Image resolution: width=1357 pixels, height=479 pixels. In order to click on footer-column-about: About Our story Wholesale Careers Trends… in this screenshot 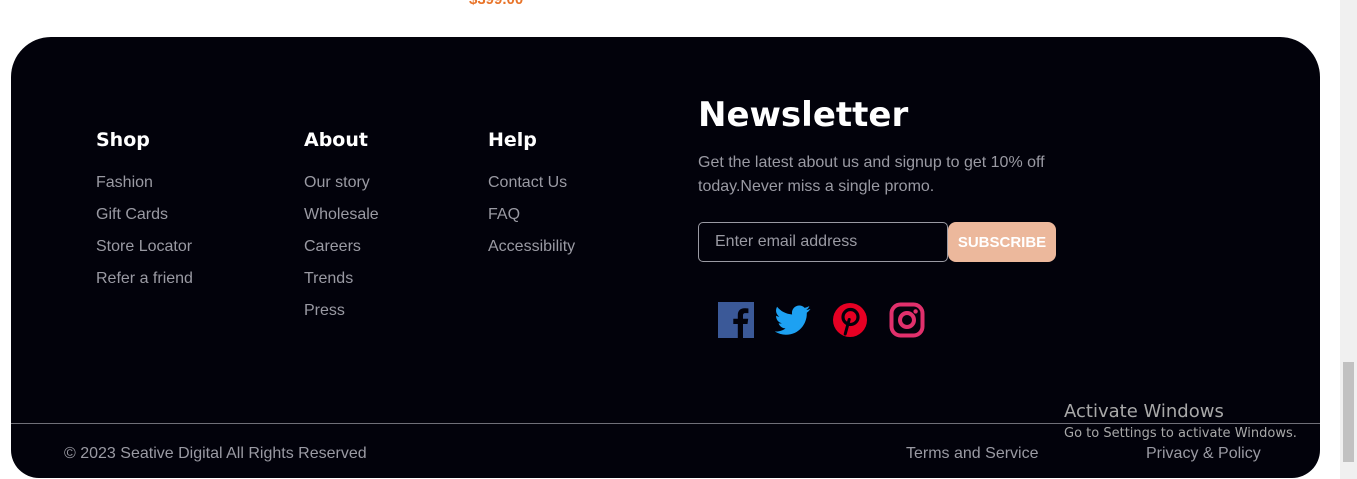, I will do `click(341, 227)`.